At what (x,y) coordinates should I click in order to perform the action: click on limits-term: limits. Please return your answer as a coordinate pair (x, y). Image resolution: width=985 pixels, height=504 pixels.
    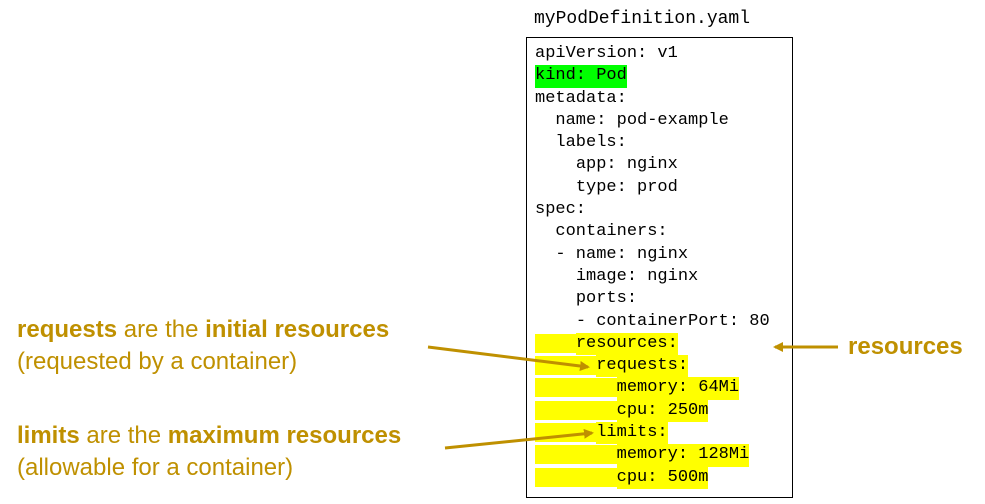
    Looking at the image, I should click on (48, 435).